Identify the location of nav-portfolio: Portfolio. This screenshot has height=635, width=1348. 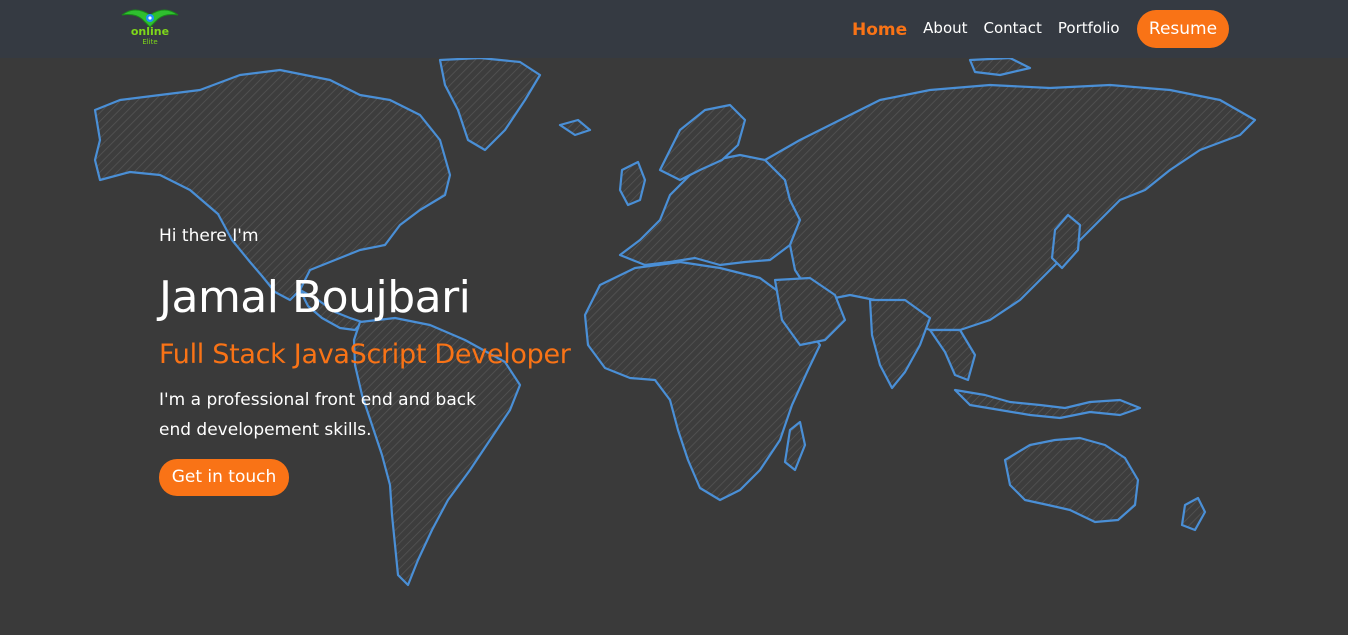
(1089, 28).